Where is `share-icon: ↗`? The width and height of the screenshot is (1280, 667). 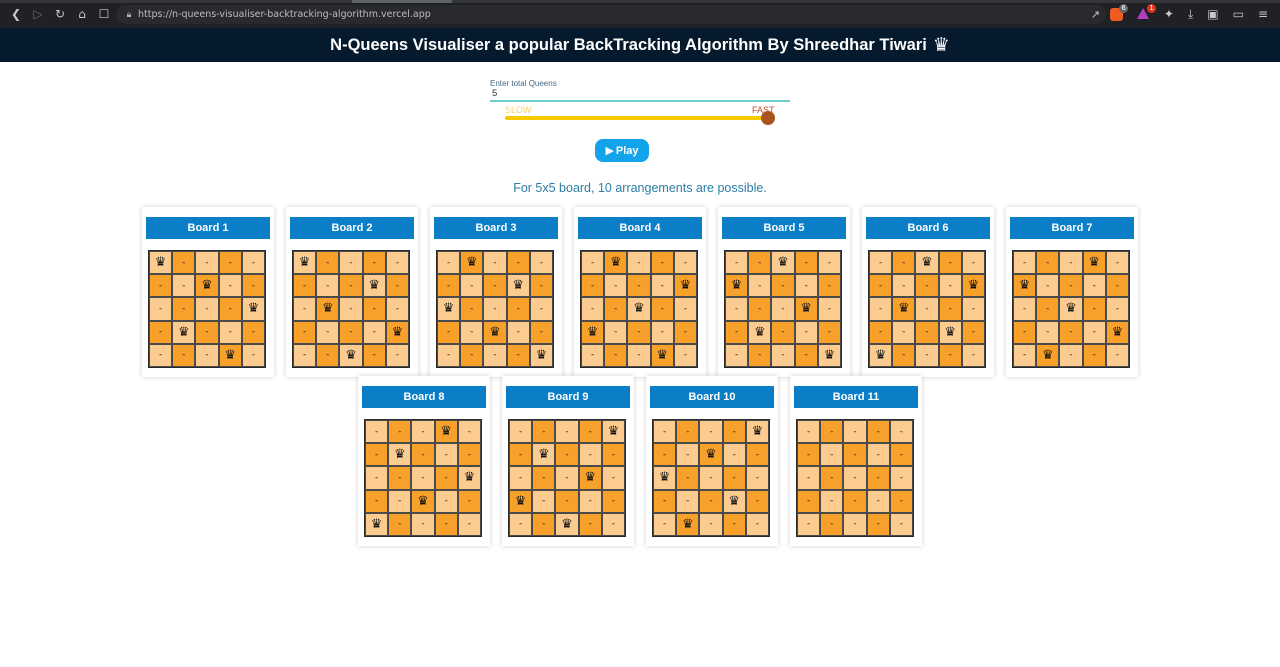 share-icon: ↗ is located at coordinates (1095, 14).